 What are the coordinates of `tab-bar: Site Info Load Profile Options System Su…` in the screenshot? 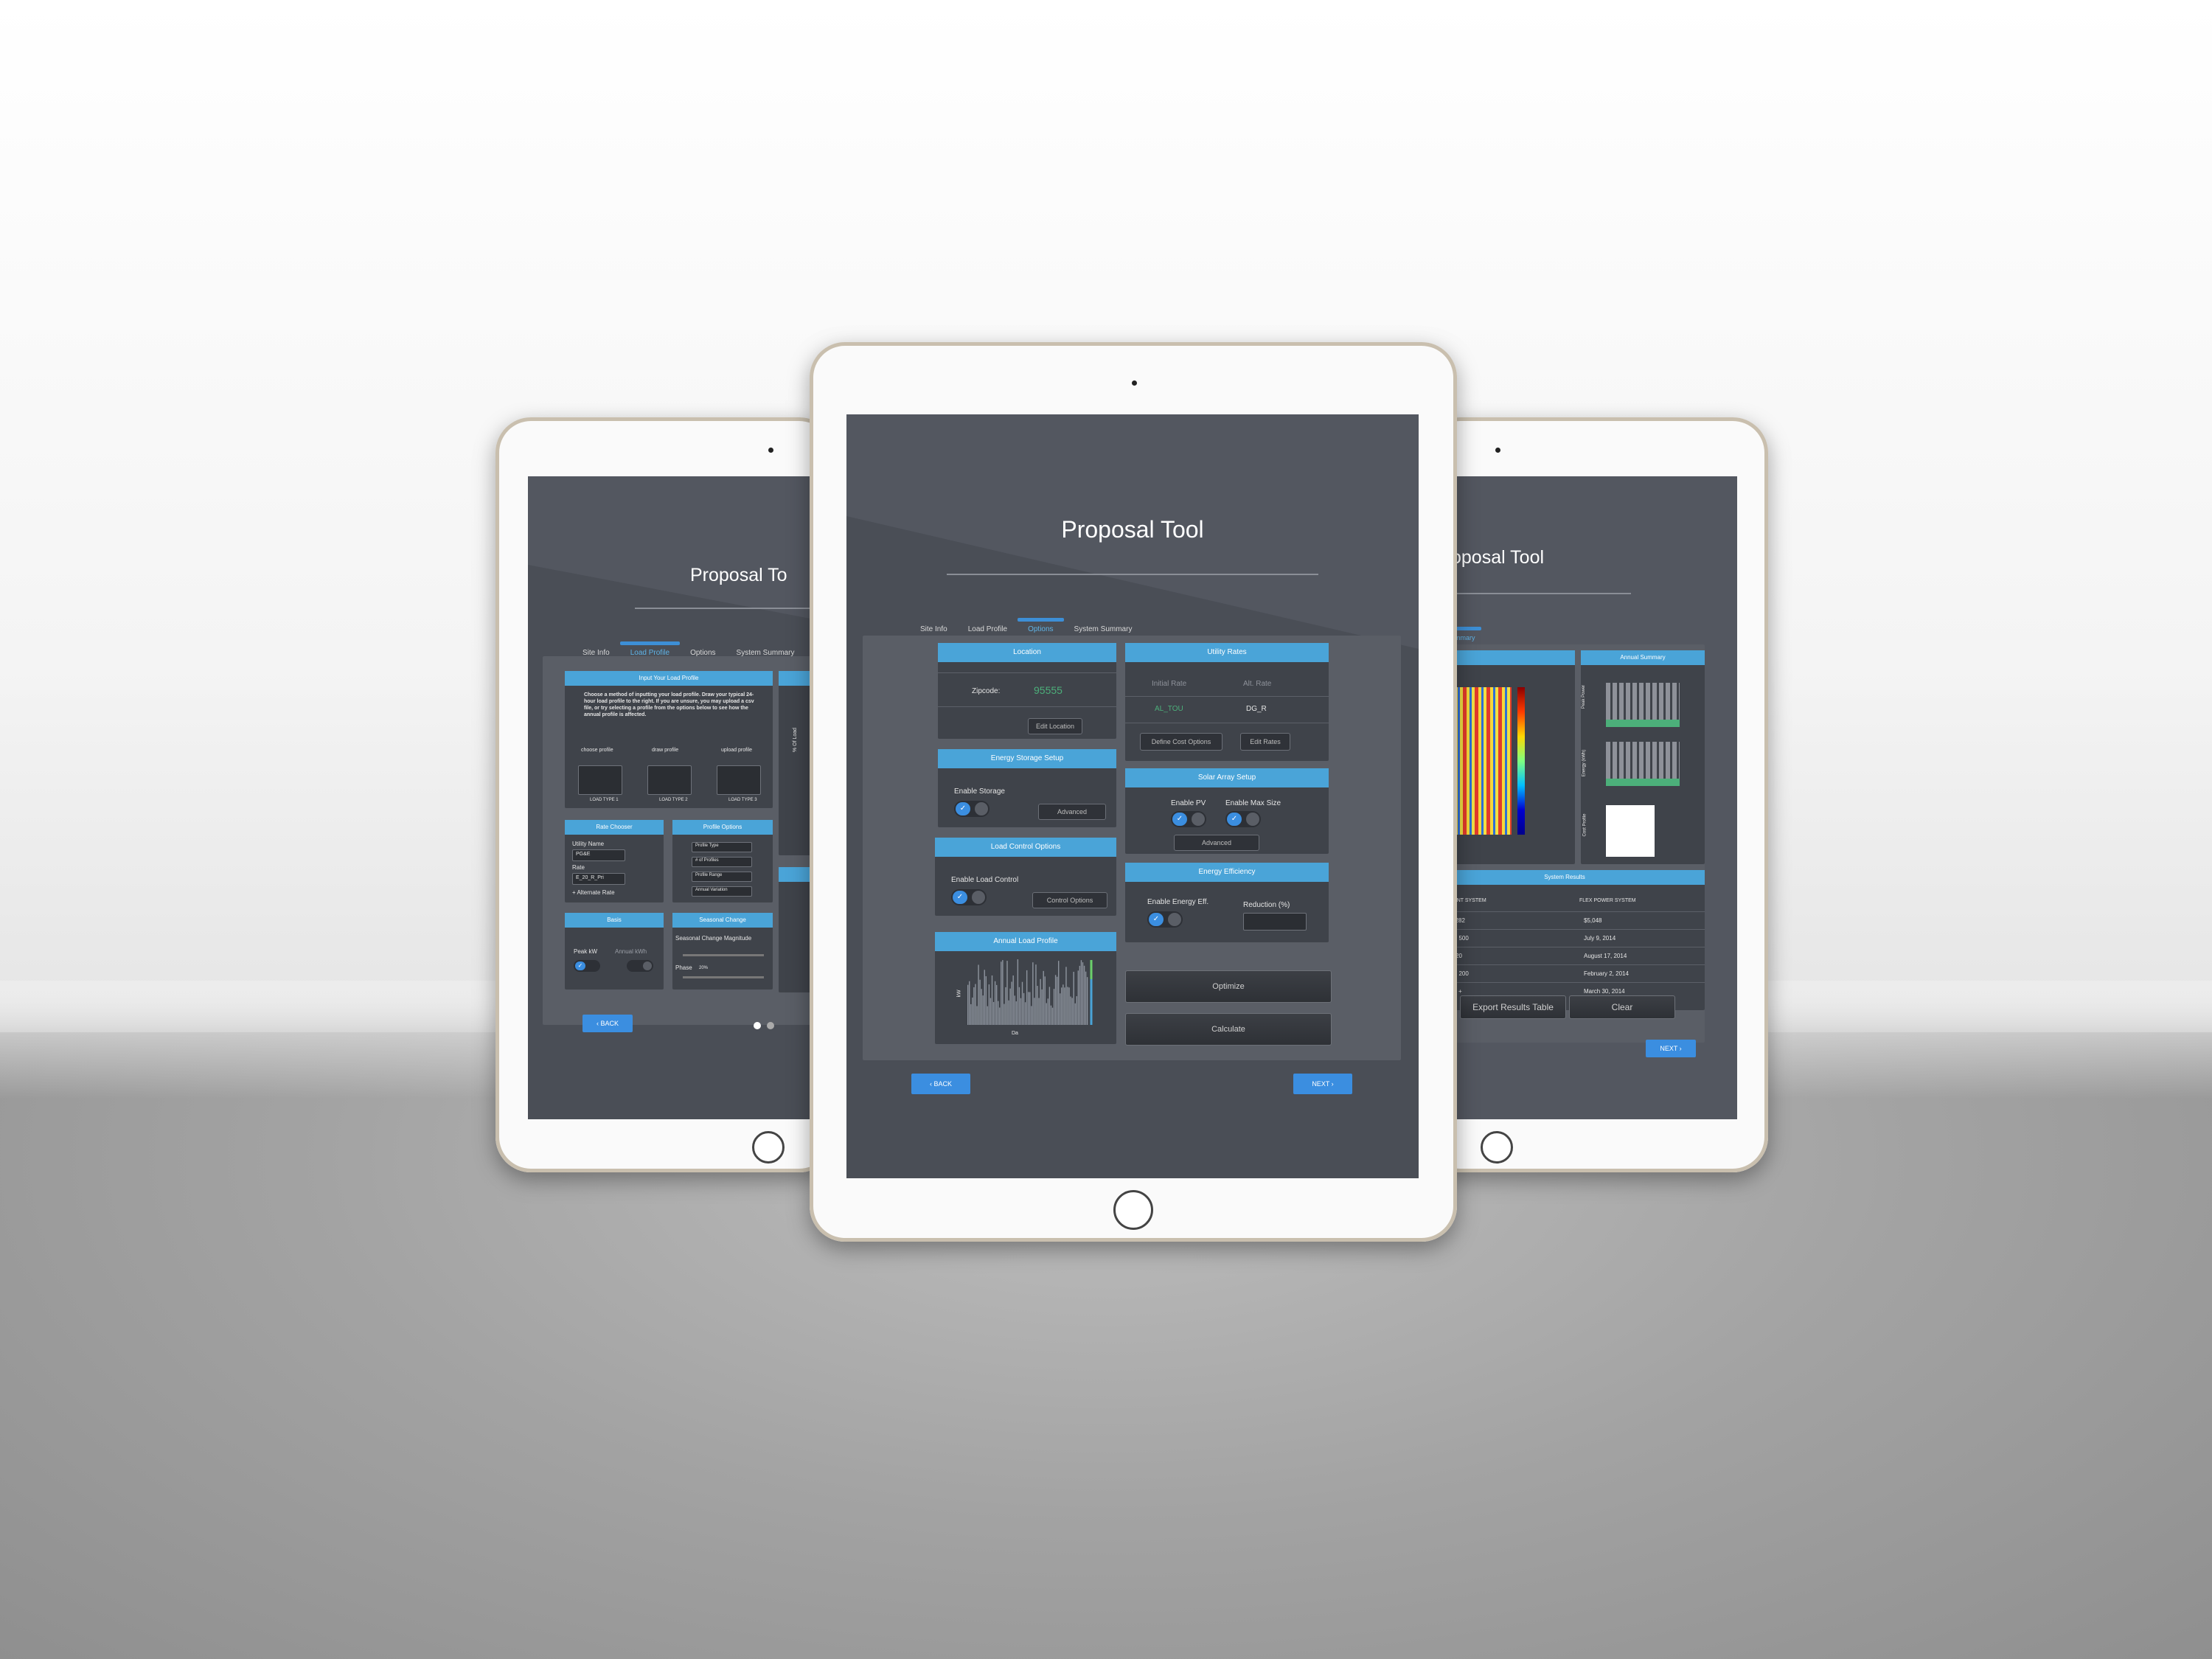 It's located at (1026, 625).